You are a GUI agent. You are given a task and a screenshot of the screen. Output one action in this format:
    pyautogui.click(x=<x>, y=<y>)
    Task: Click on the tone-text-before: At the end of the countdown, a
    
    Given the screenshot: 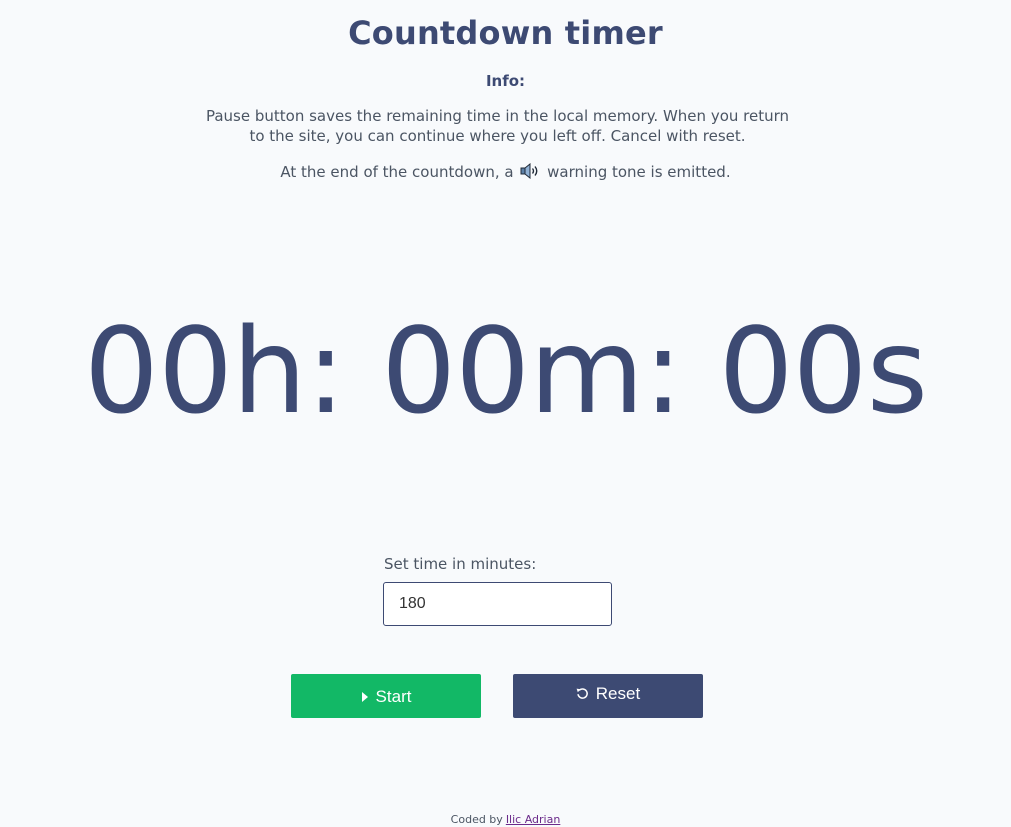 What is the action you would take?
    pyautogui.click(x=397, y=172)
    